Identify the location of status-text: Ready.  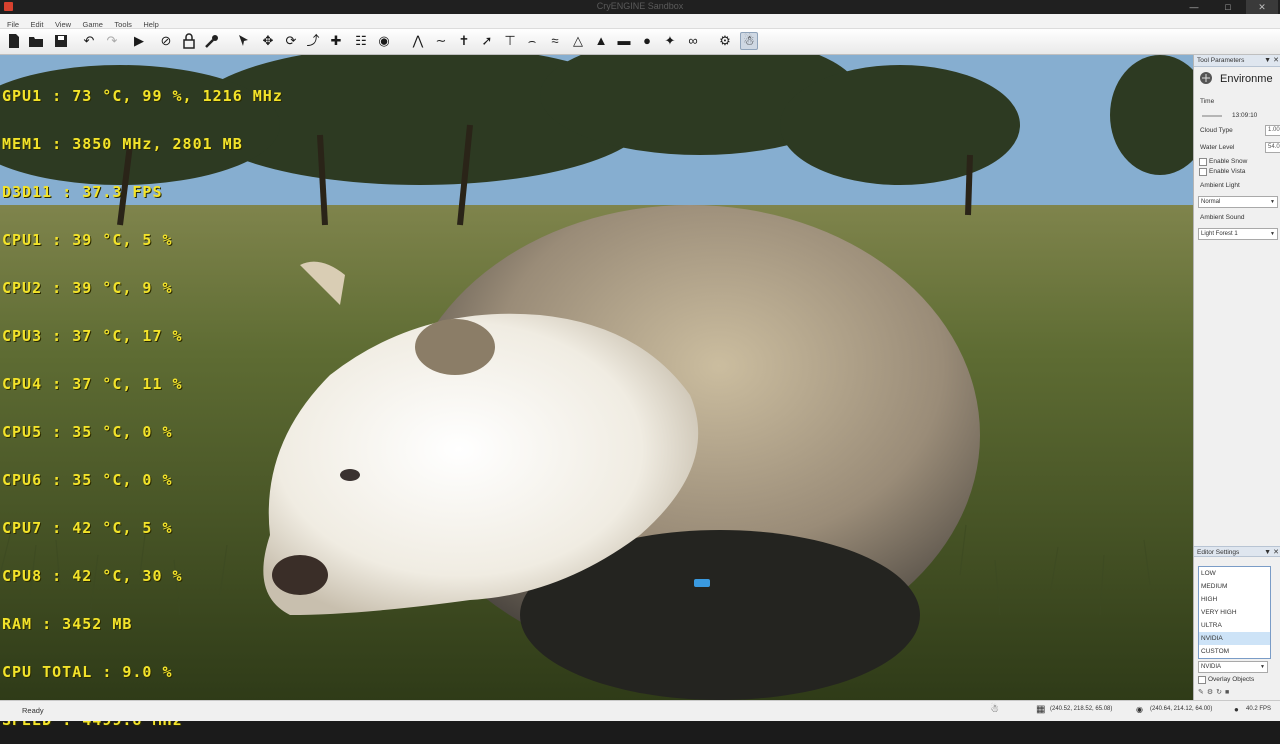
(33, 710).